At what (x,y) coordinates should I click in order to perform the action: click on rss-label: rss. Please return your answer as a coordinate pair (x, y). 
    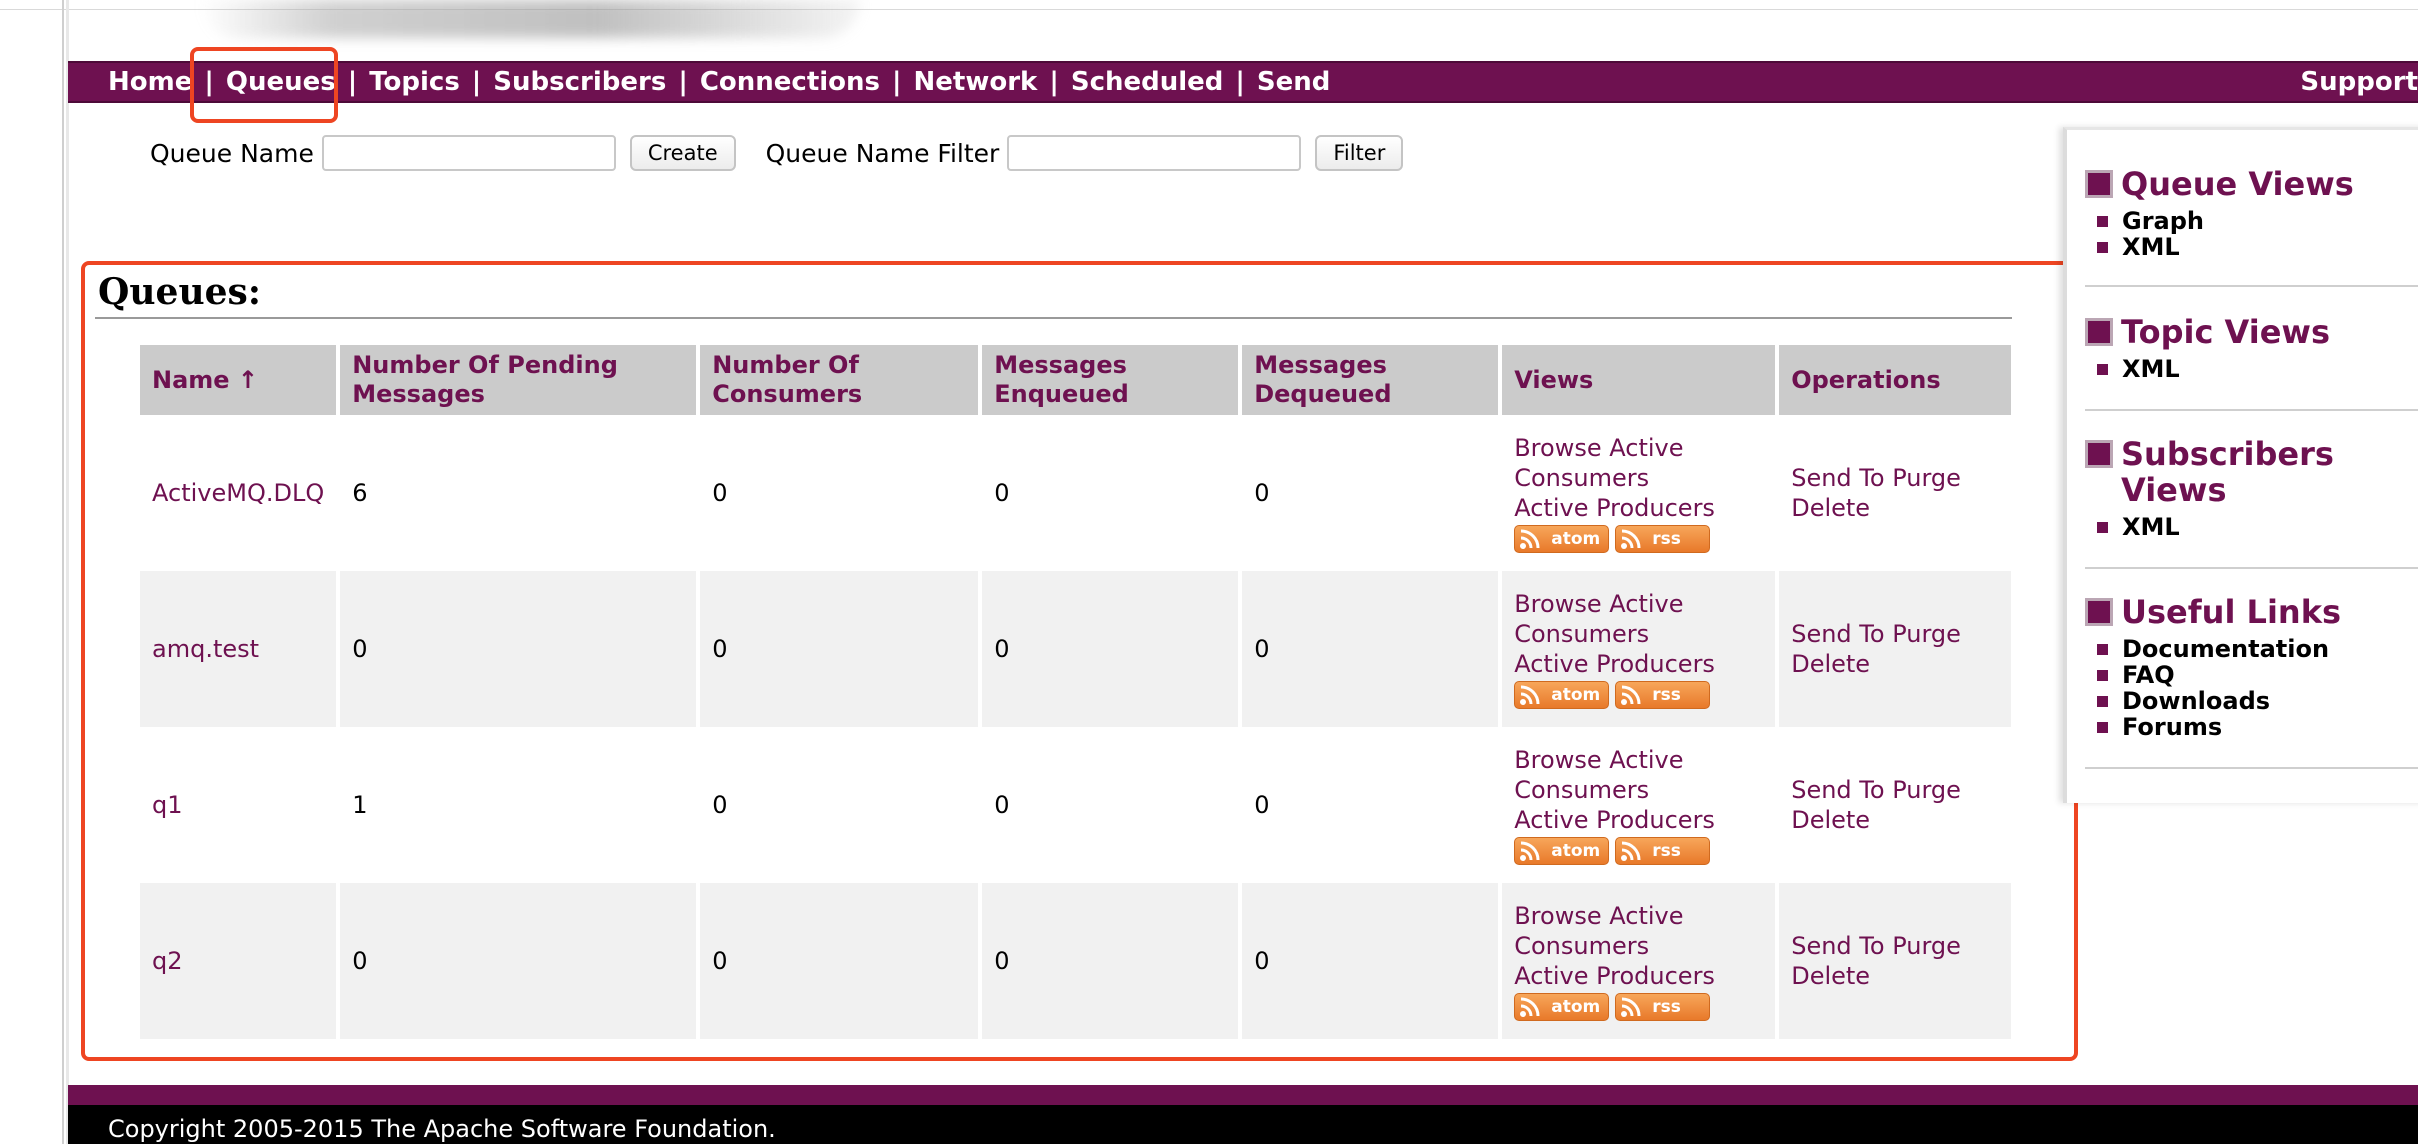
    Looking at the image, I should click on (1666, 539).